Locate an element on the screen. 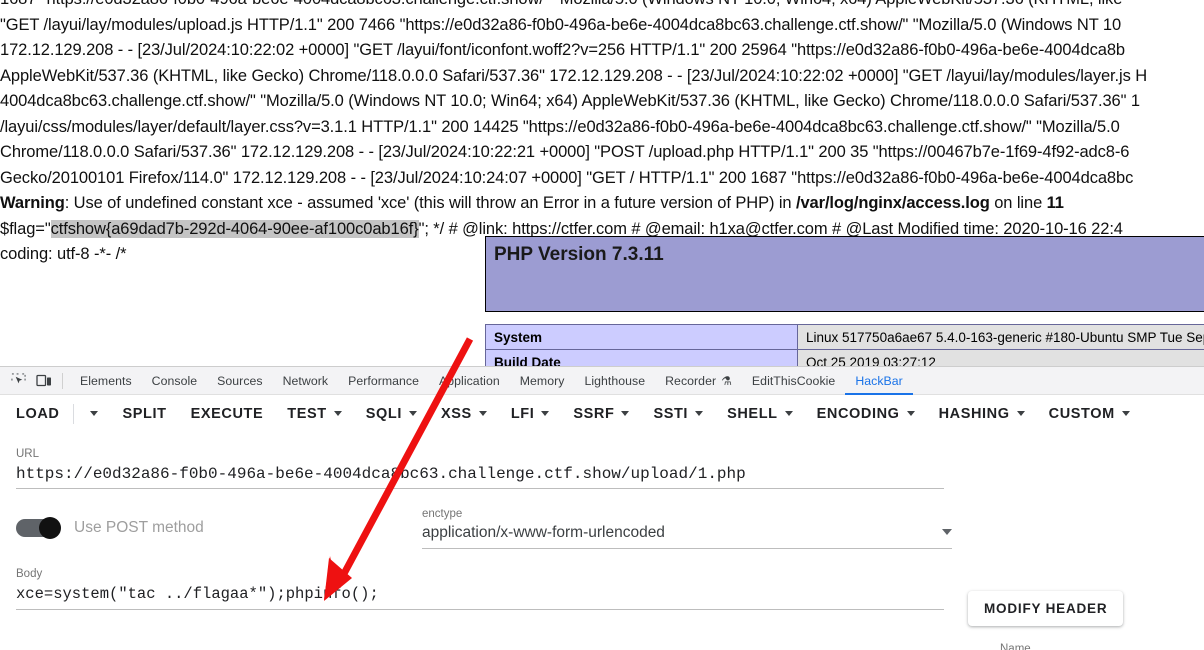 This screenshot has width=1204, height=650. header-name-label-1: Name is located at coordinates (1015, 646).